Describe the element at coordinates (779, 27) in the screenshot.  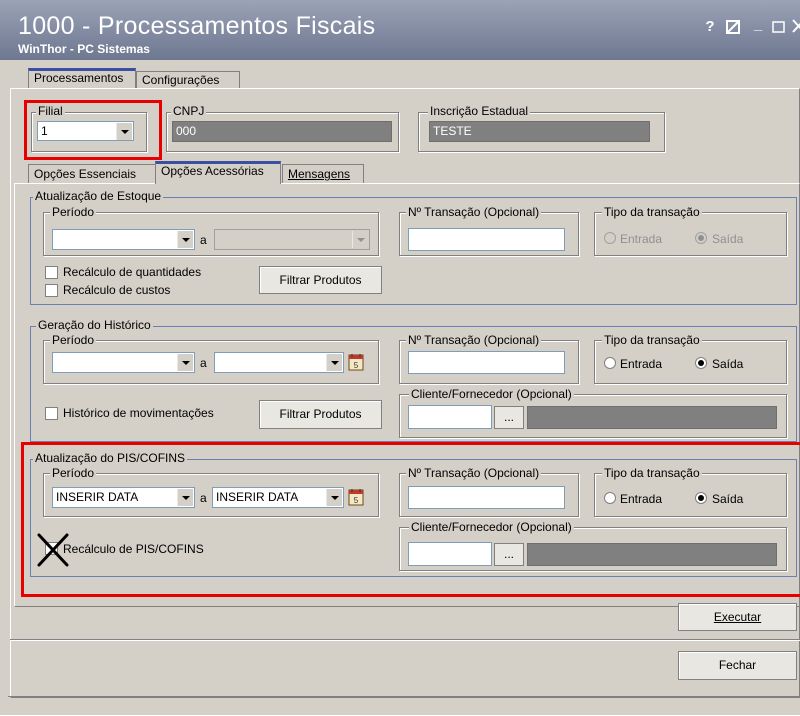
I see `restore-icon` at that location.